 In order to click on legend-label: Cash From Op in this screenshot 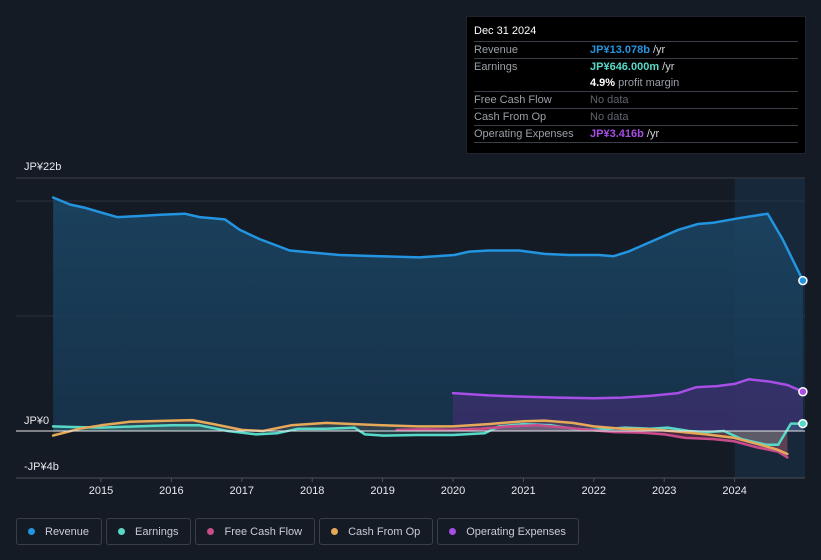, I will do `click(384, 531)`.